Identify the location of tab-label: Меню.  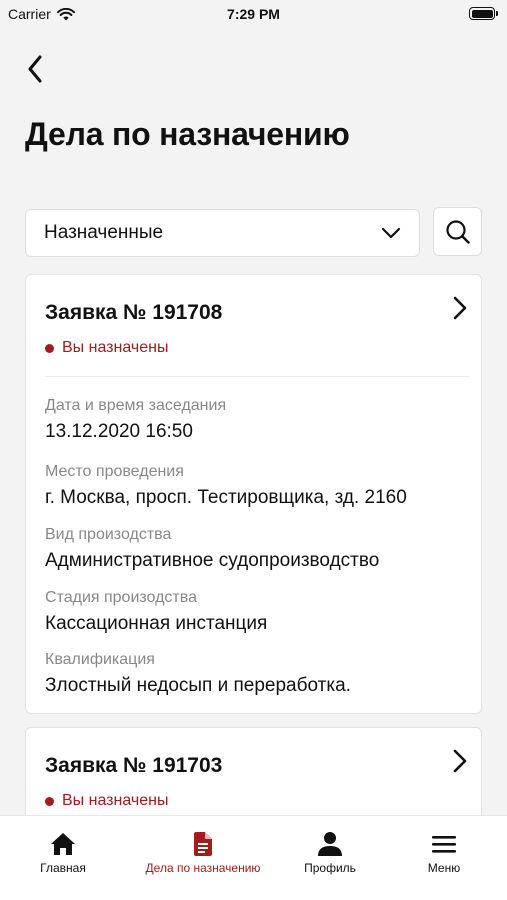
(444, 868).